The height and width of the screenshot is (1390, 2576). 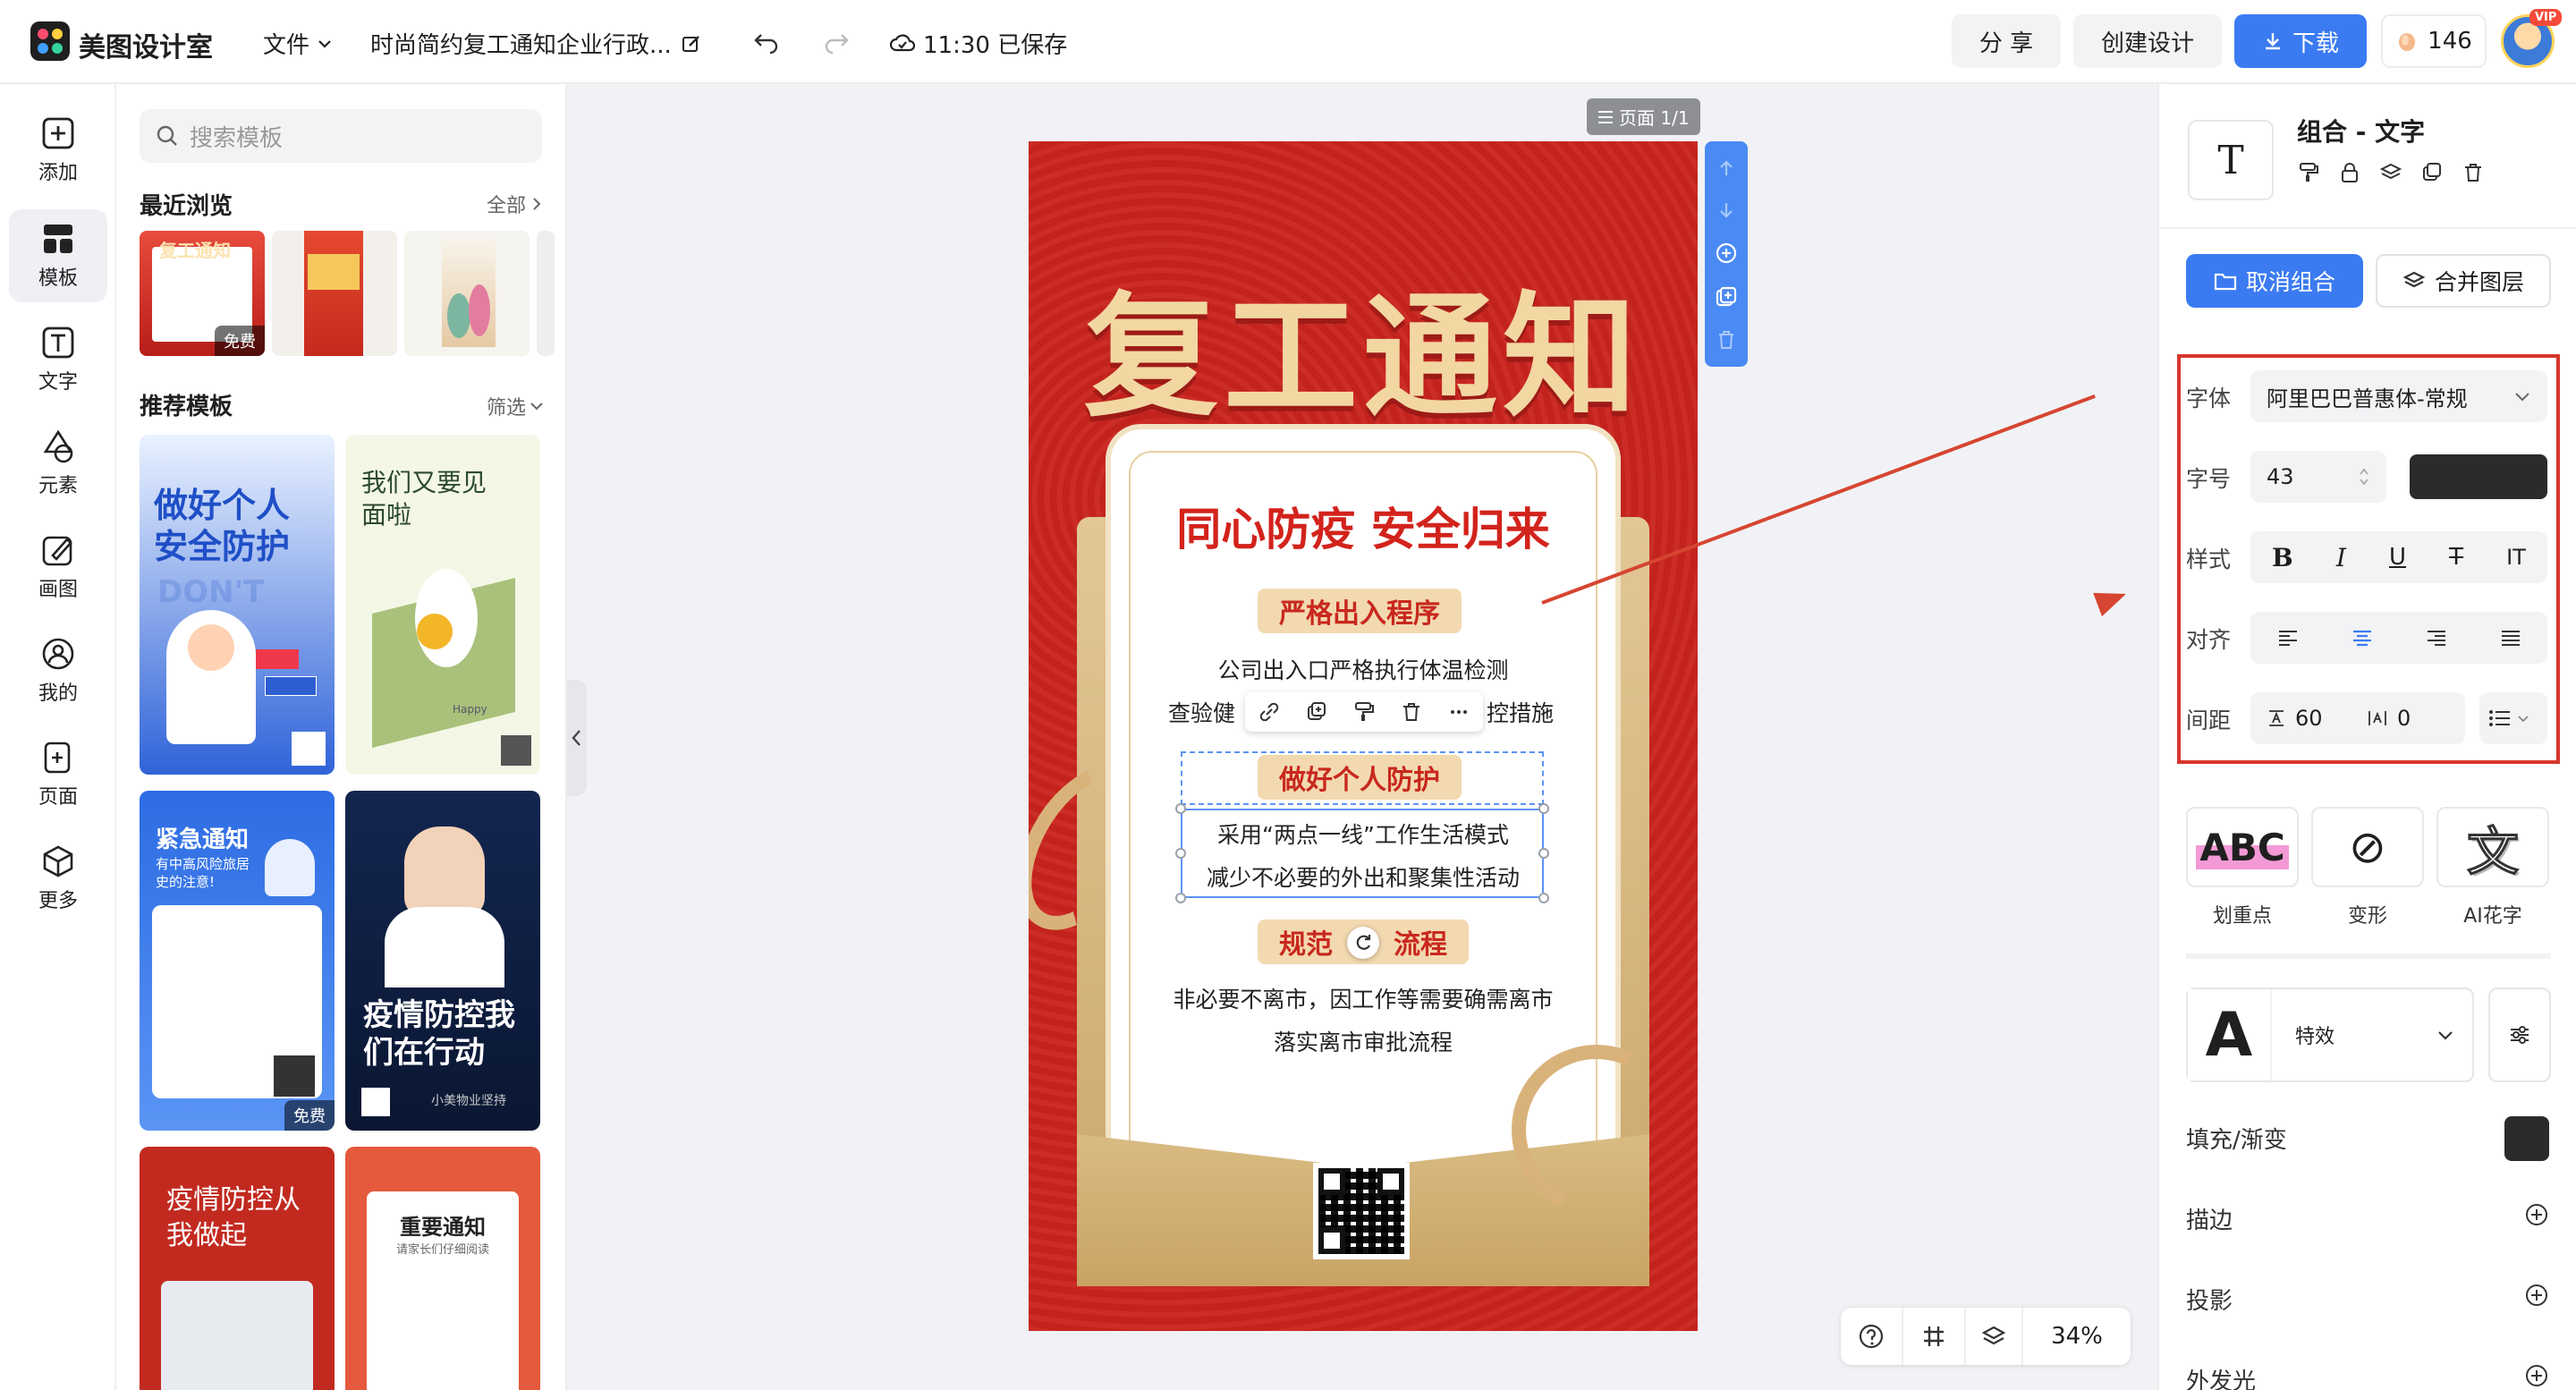 What do you see at coordinates (2367, 916) in the screenshot?
I see `transform-fx-label: 变形` at bounding box center [2367, 916].